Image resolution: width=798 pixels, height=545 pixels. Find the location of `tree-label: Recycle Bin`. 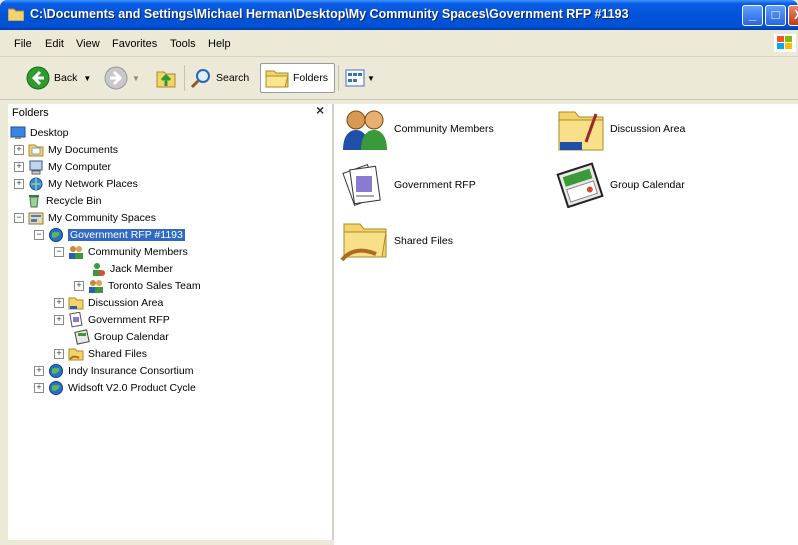

tree-label: Recycle Bin is located at coordinates (74, 201).